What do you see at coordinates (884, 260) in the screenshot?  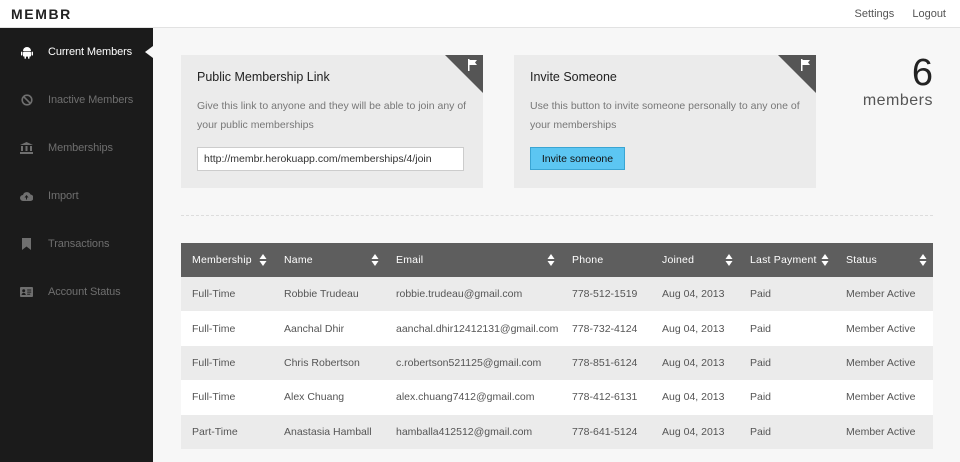 I see `column-header-status: Status` at bounding box center [884, 260].